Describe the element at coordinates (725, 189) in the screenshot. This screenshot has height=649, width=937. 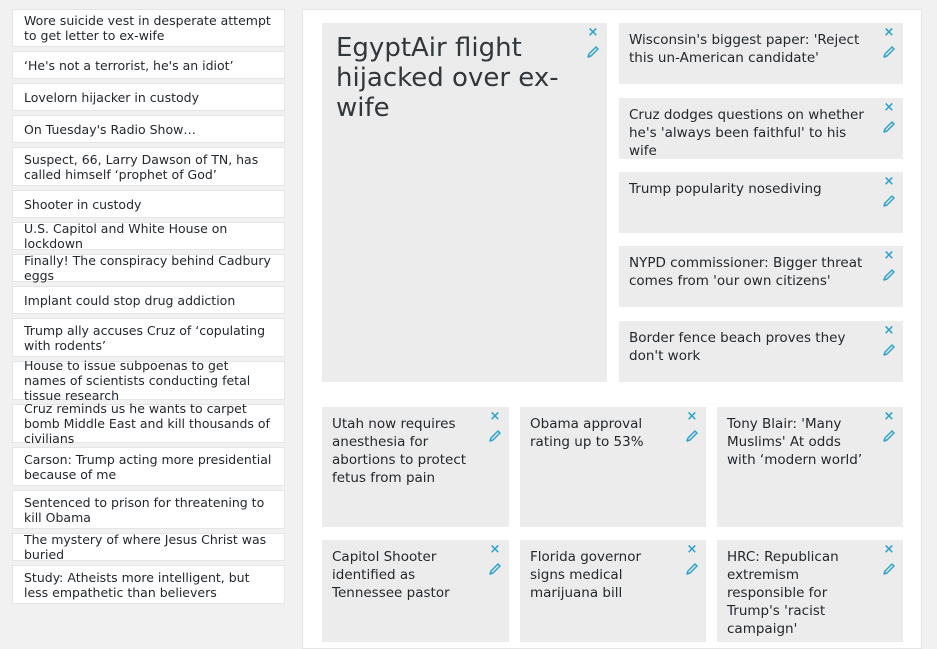
I see `story-card-title: Trump popularity nosediving` at that location.